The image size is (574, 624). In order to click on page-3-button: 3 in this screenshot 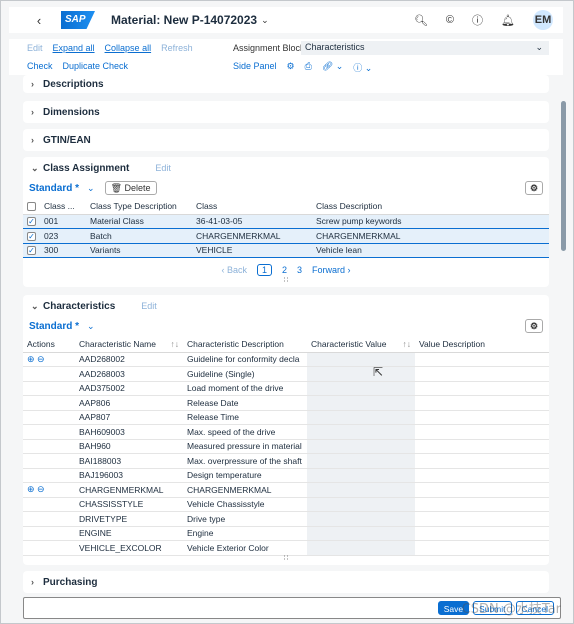, I will do `click(299, 270)`.